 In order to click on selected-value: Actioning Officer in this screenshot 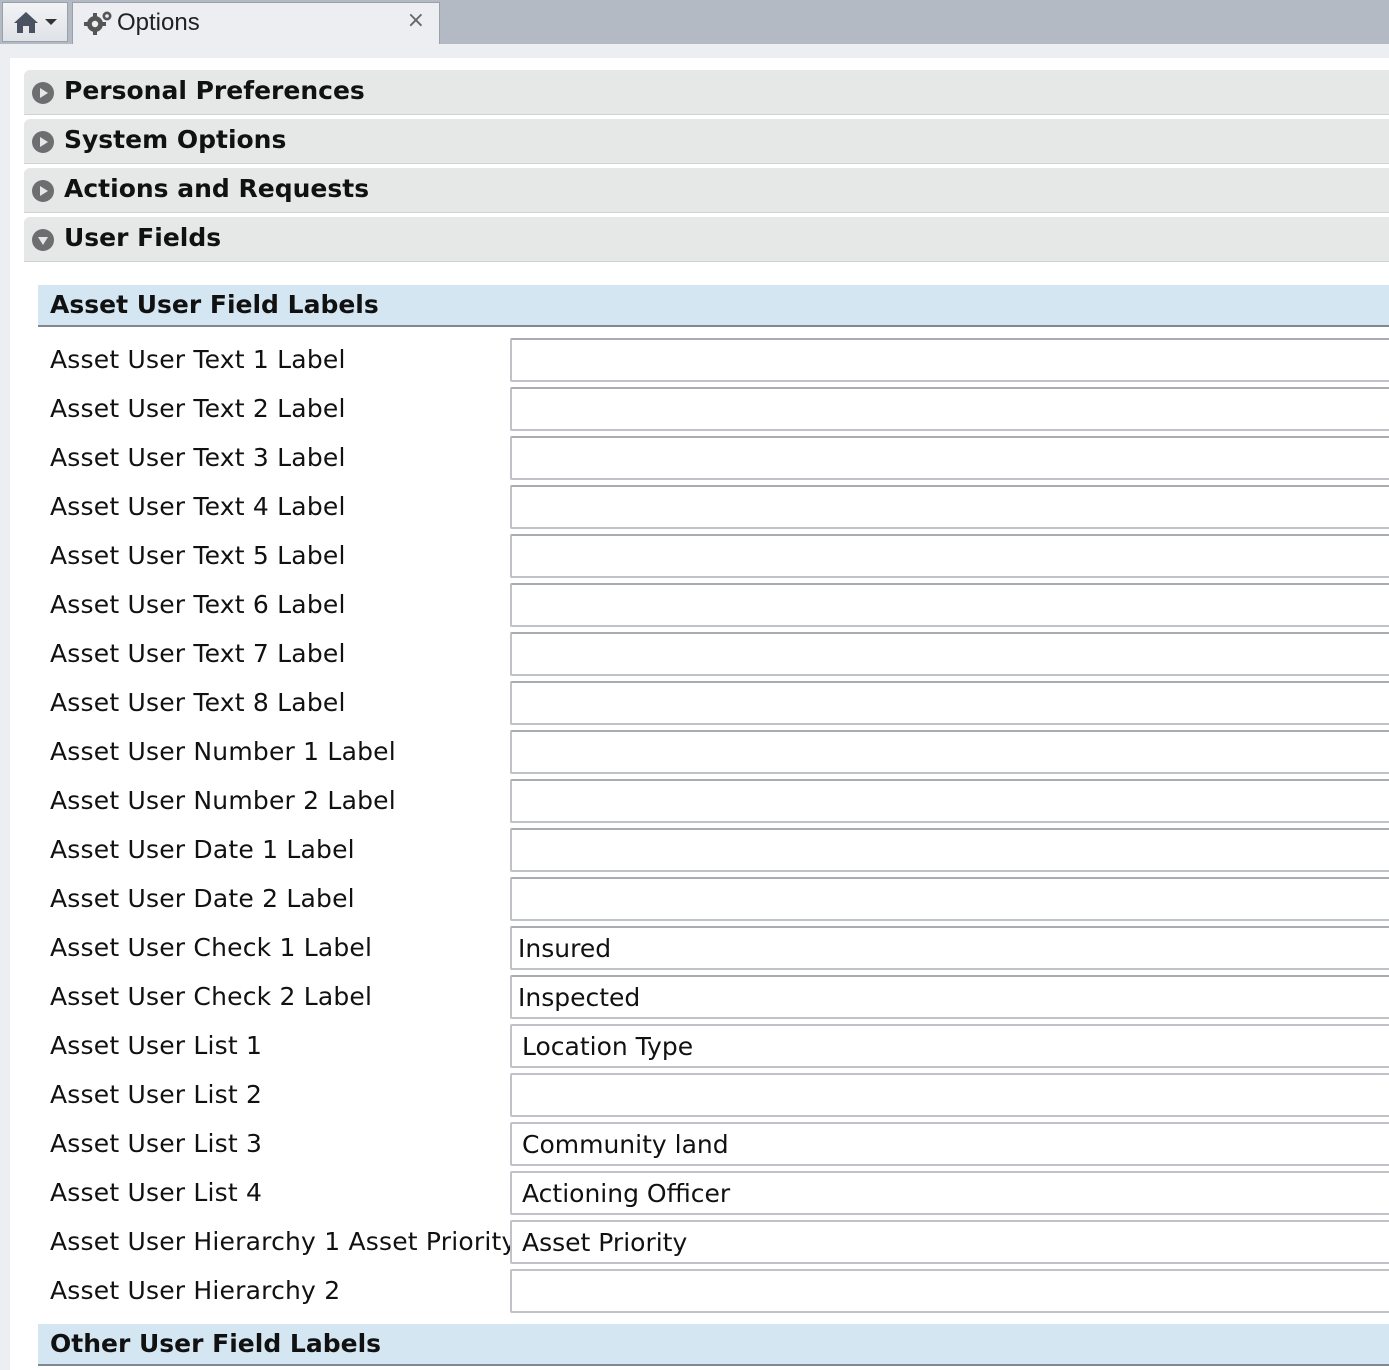, I will do `click(626, 1193)`.